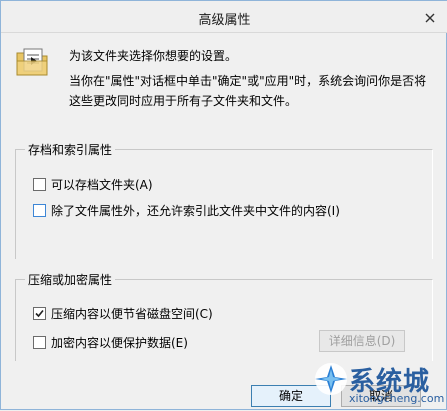  I want to click on compress-checkbox-label: 压缩内容以便节省磁盘空间(C), so click(132, 313).